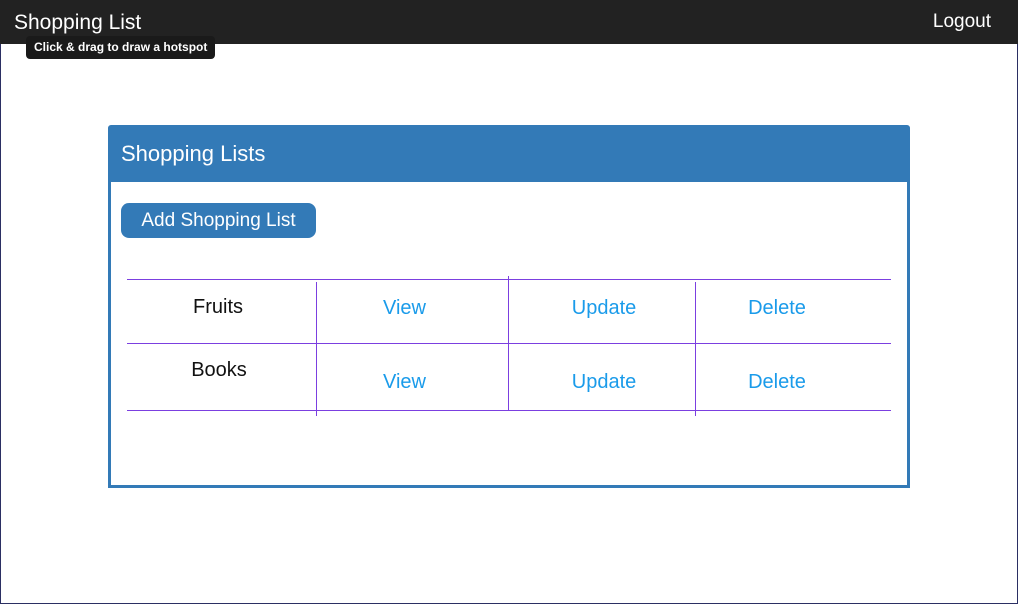 This screenshot has width=1018, height=605. What do you see at coordinates (962, 22) in the screenshot?
I see `logout-link: Logout` at bounding box center [962, 22].